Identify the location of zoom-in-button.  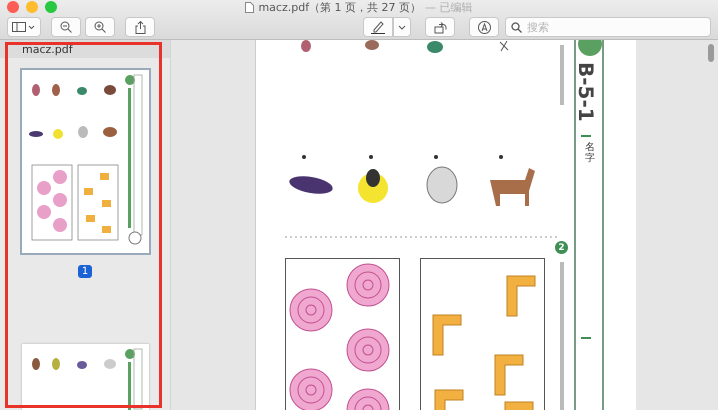
(100, 27).